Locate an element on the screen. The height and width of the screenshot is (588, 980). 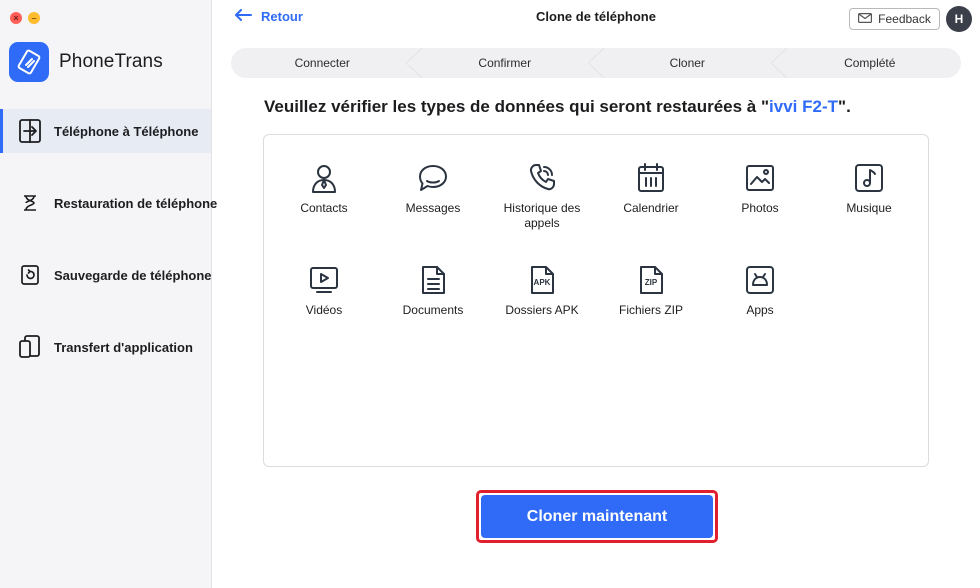
clone-now-highlight: Cloner maintenant is located at coordinates (597, 516).